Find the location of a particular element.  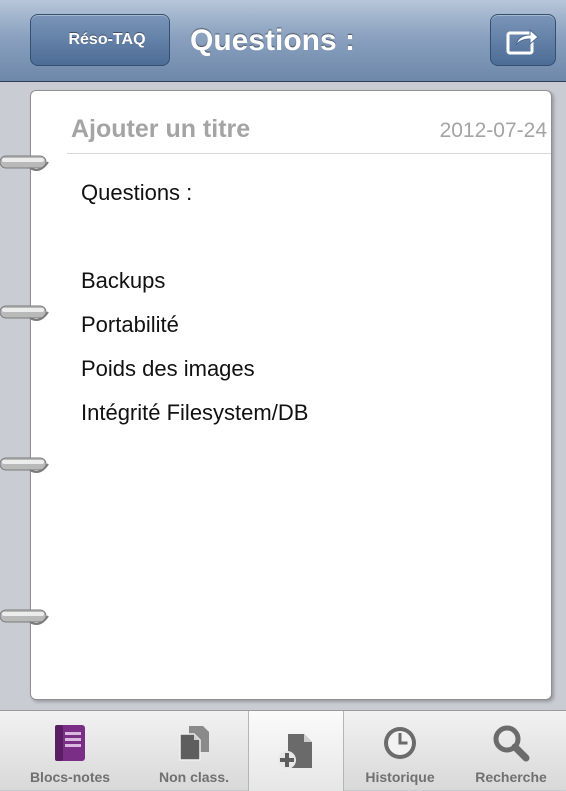

unfiled-pages-icon is located at coordinates (194, 743).